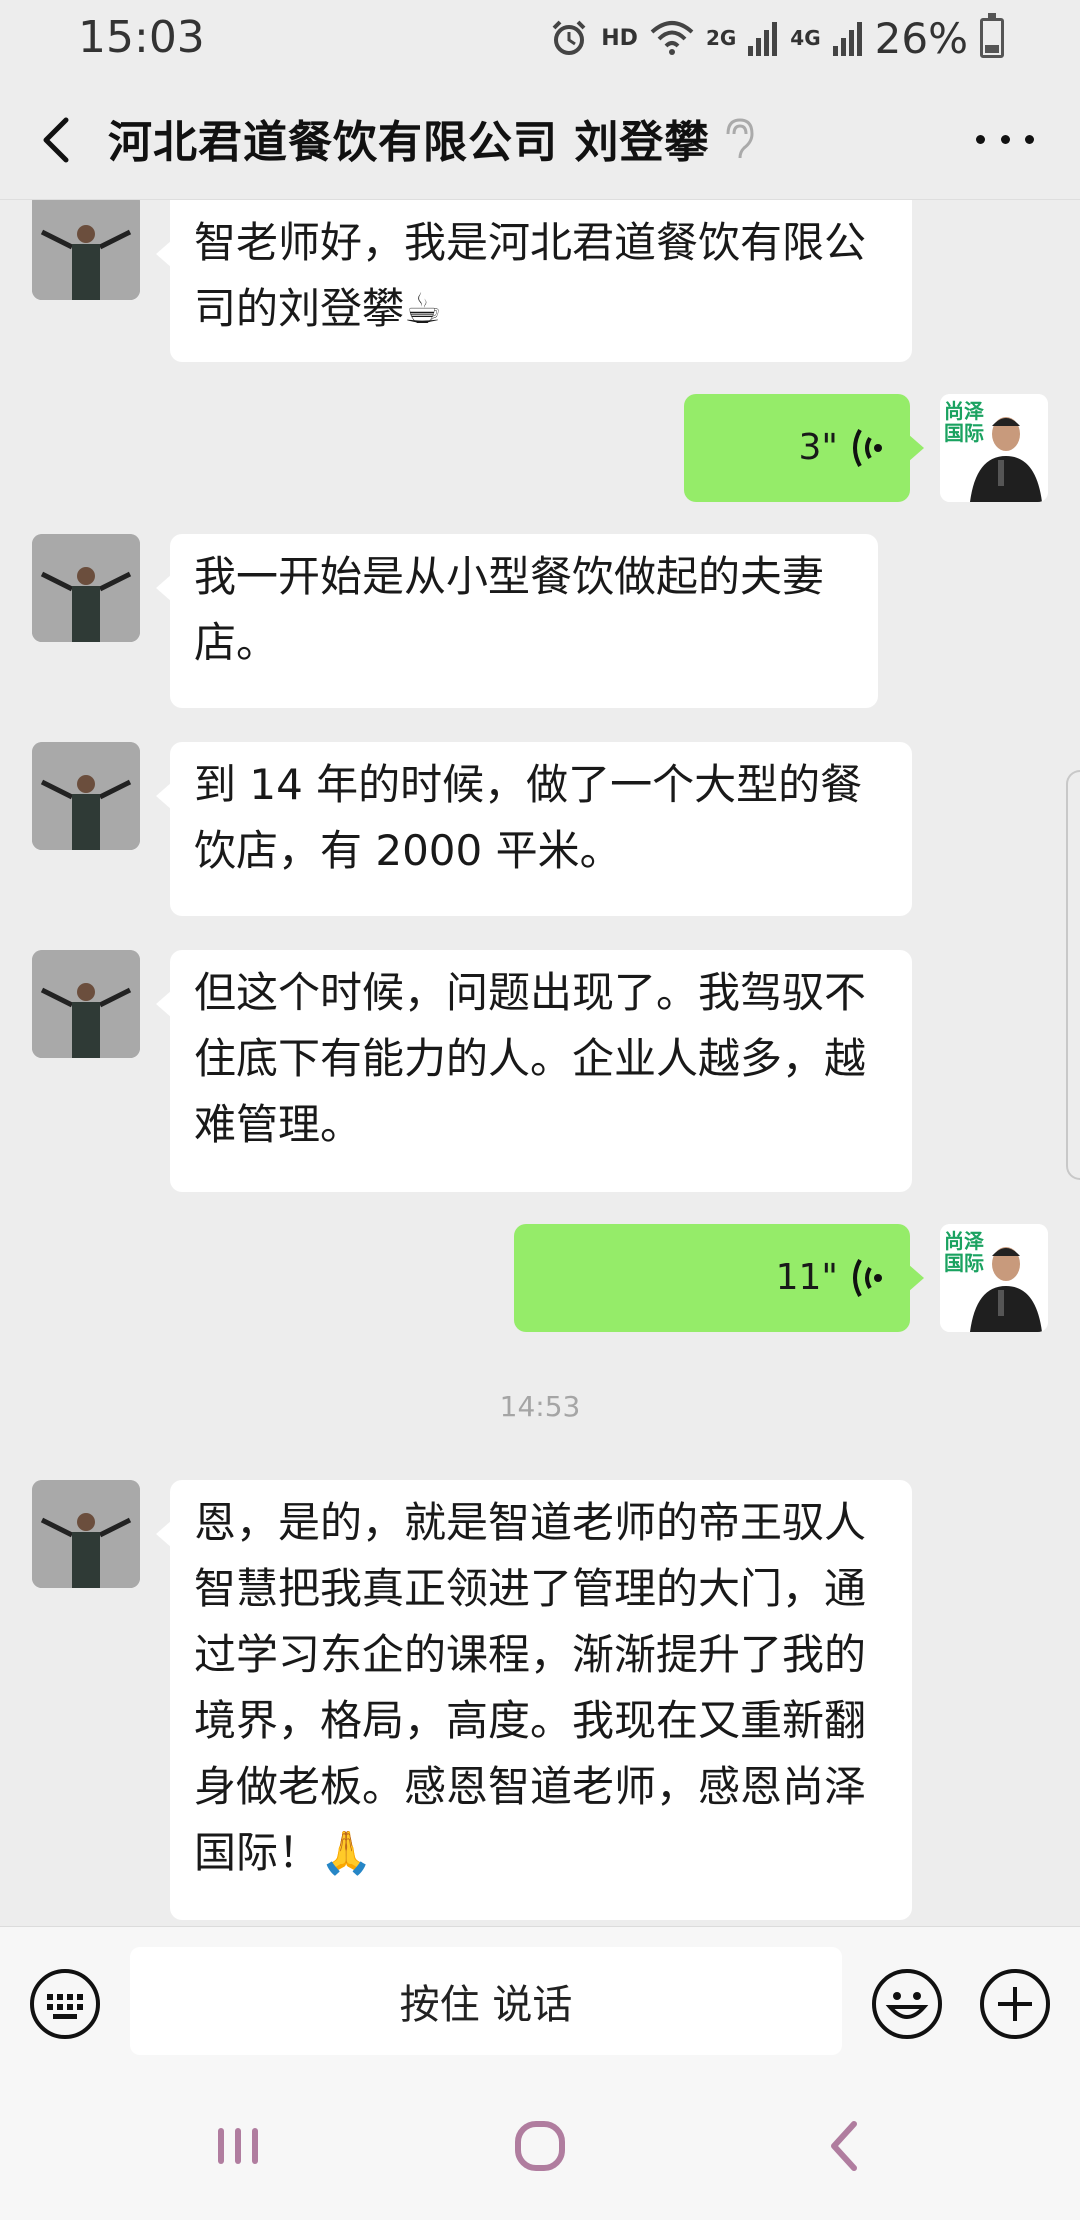 Image resolution: width=1080 pixels, height=2220 pixels. Describe the element at coordinates (540, 2146) in the screenshot. I see `home-icon` at that location.